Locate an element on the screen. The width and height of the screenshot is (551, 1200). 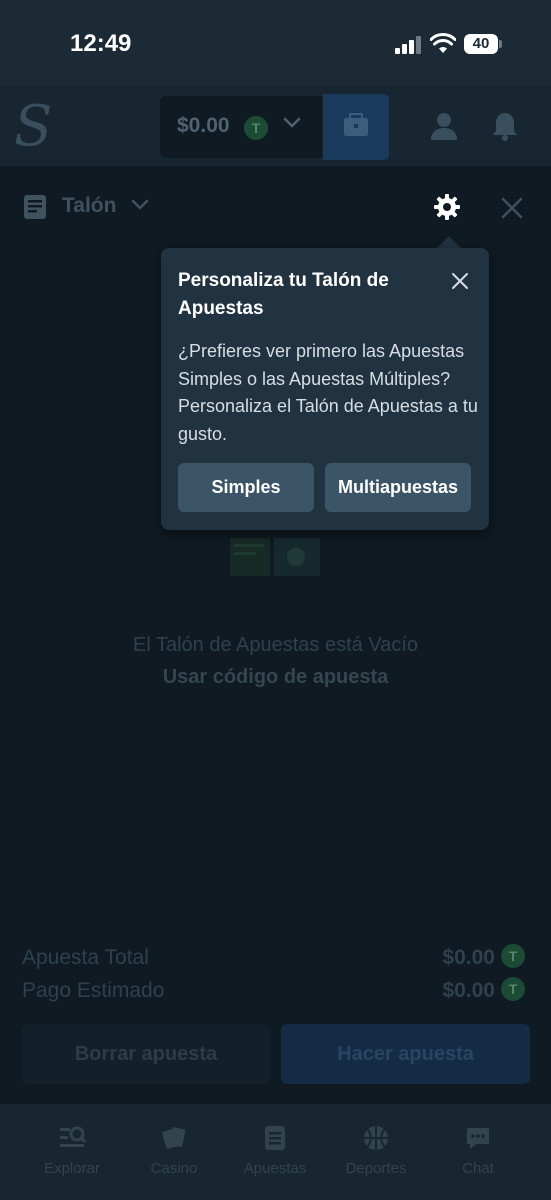
total-stake-row: Apuesta Total $0.00 T is located at coordinates (275, 958).